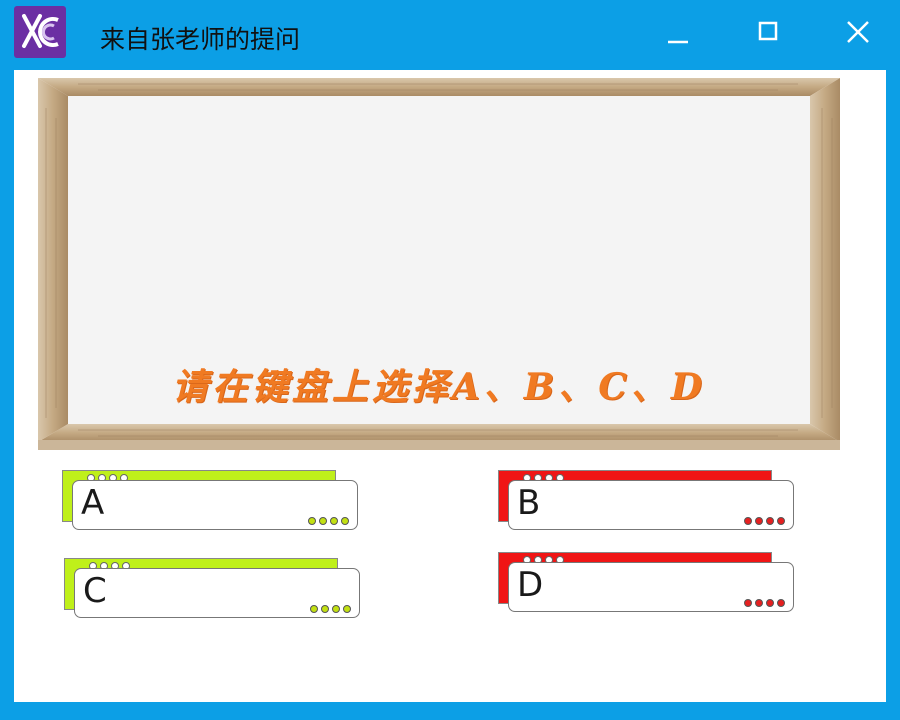  What do you see at coordinates (530, 585) in the screenshot?
I see `option-d-label: D` at bounding box center [530, 585].